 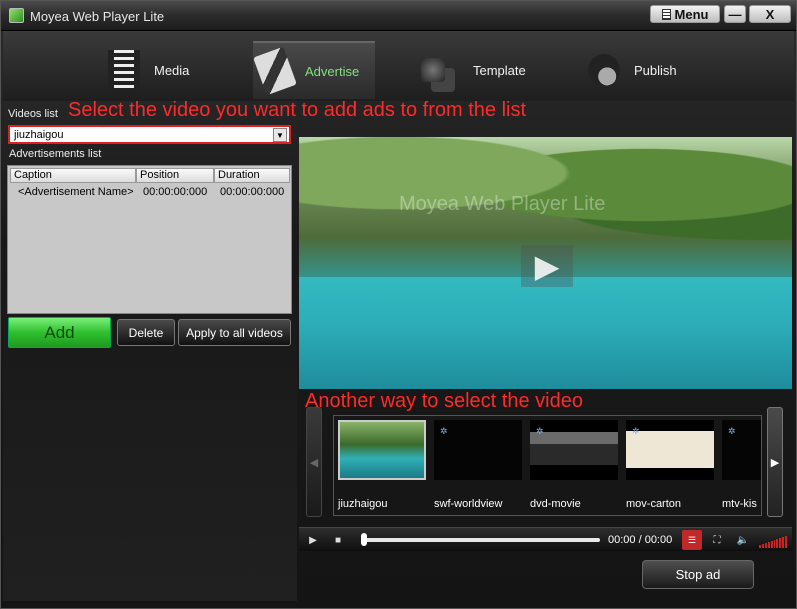 I want to click on template-icon, so click(x=433, y=70).